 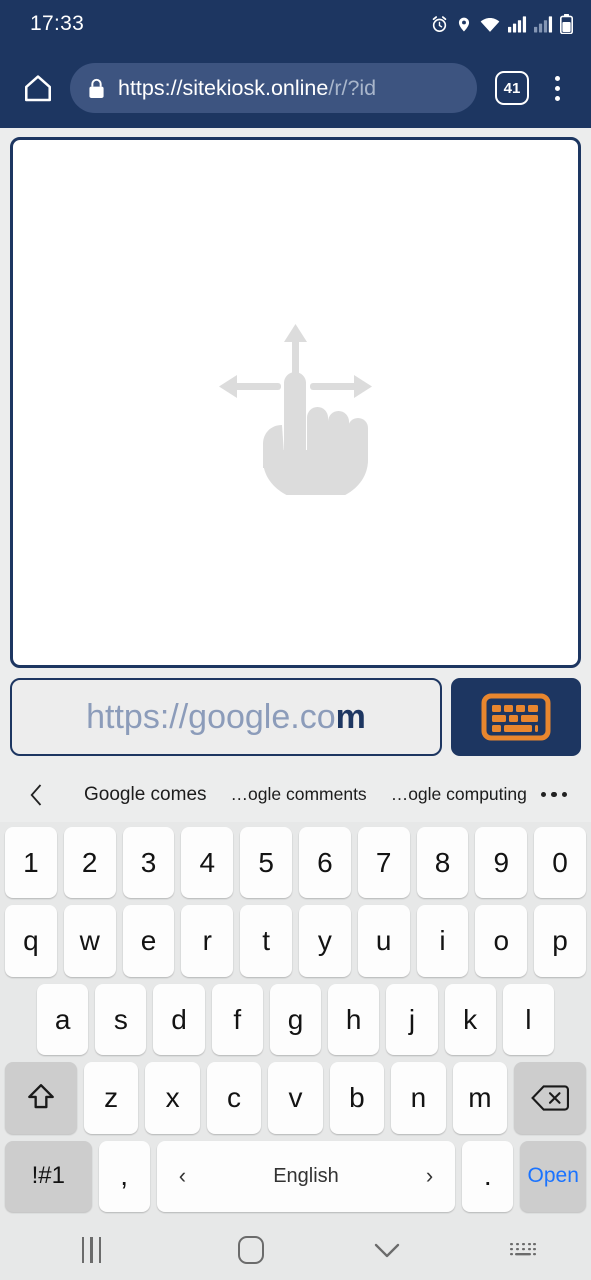 I want to click on key-i: i, so click(x=442, y=941).